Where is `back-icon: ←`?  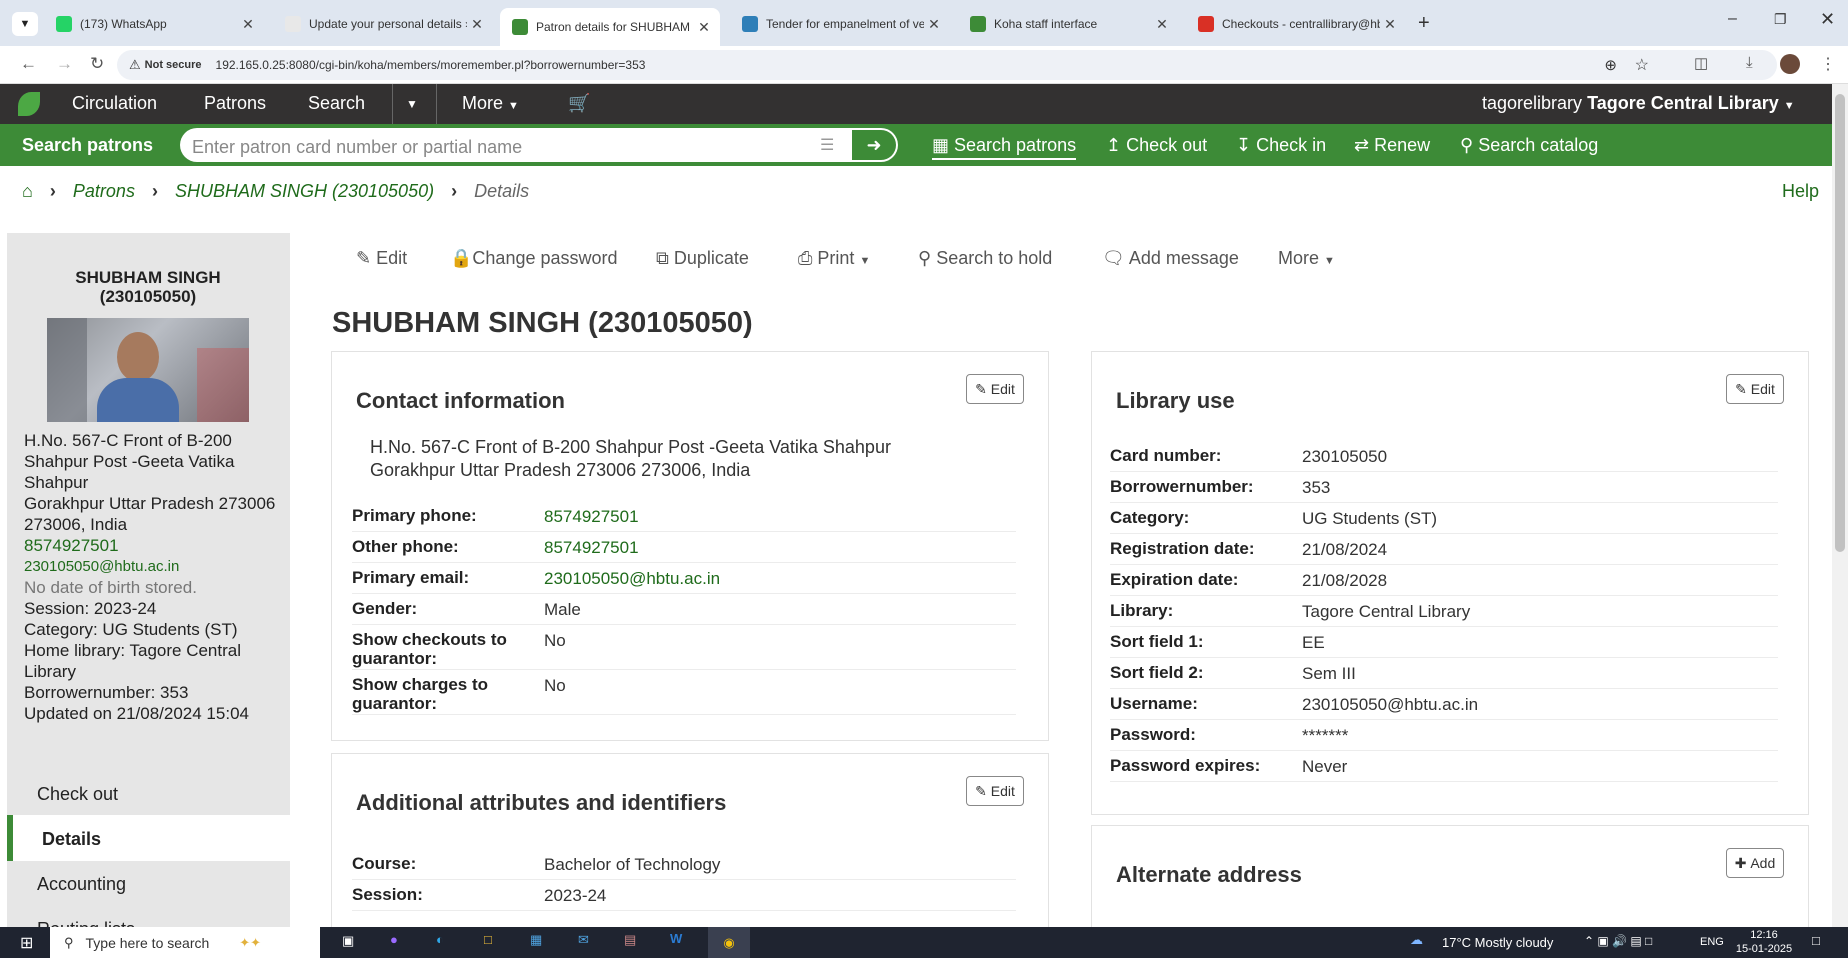 back-icon: ← is located at coordinates (28, 64).